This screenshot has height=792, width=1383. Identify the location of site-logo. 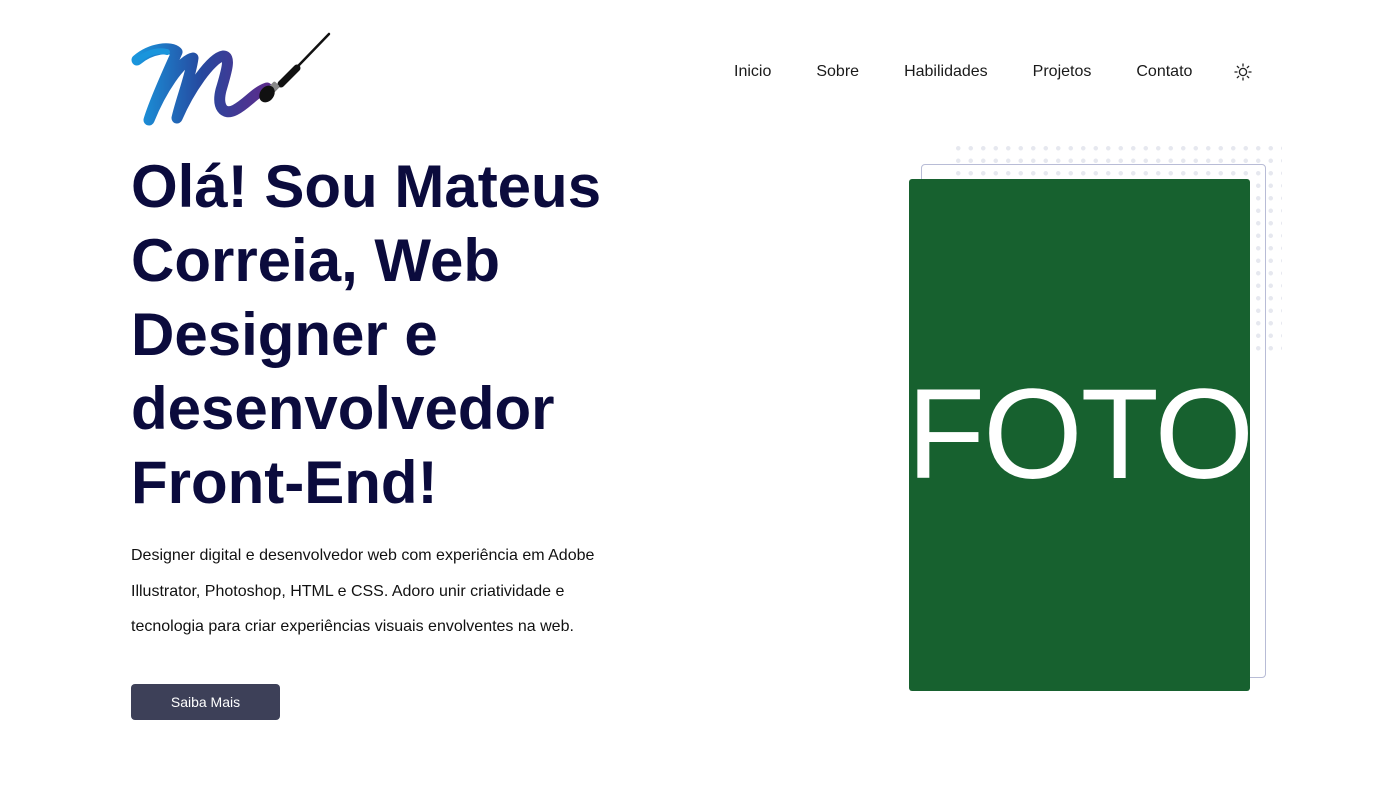
(231, 80).